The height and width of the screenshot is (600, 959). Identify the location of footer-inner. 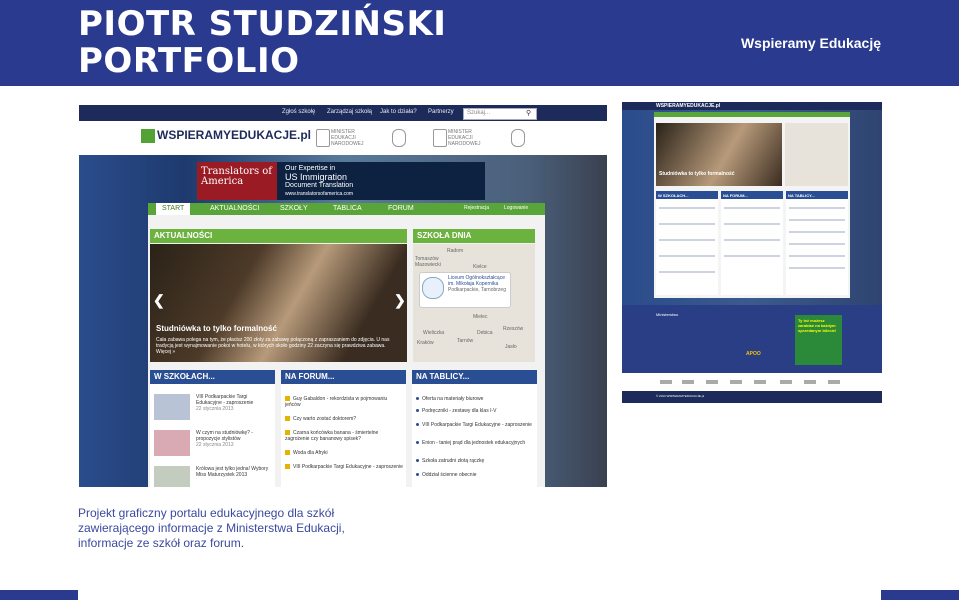
(479, 595).